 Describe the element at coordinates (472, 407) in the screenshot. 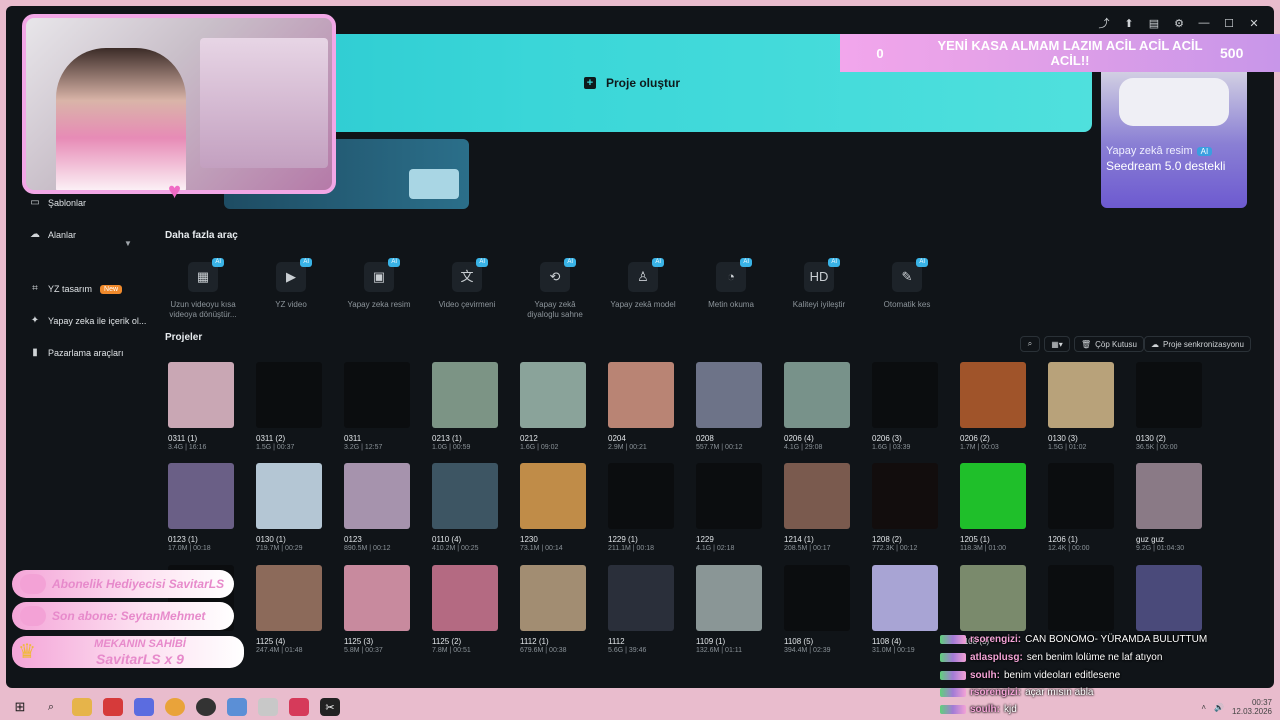

I see `project-card: 0213 (1) 1.0G | 00:59` at that location.